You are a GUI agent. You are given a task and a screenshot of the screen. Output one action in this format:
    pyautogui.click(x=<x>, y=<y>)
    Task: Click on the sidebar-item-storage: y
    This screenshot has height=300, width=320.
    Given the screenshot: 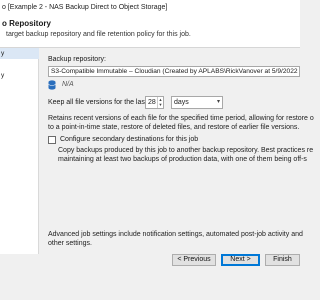 What is the action you would take?
    pyautogui.click(x=19, y=53)
    